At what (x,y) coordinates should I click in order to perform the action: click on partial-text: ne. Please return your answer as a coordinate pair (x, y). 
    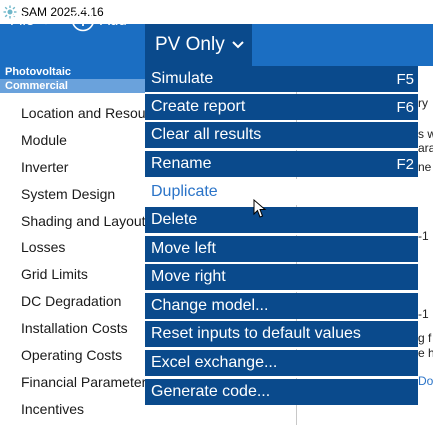
    Looking at the image, I should click on (425, 167).